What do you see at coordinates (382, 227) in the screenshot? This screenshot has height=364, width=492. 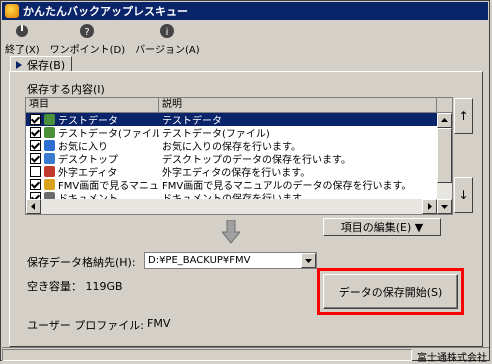 I see `edit-items-button: 項目の編集(E) ▼` at bounding box center [382, 227].